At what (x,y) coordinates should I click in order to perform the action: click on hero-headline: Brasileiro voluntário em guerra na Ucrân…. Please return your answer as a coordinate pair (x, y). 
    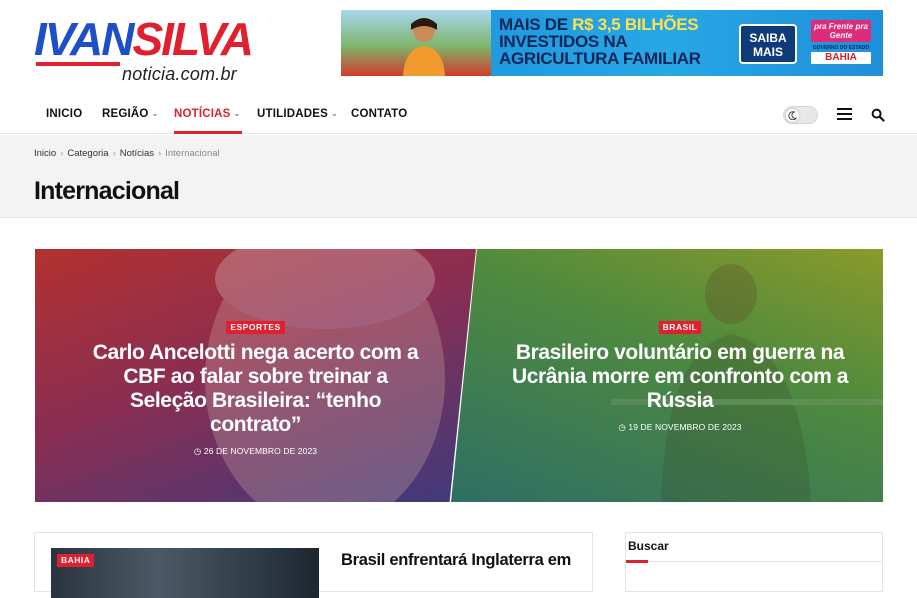
    Looking at the image, I should click on (680, 377).